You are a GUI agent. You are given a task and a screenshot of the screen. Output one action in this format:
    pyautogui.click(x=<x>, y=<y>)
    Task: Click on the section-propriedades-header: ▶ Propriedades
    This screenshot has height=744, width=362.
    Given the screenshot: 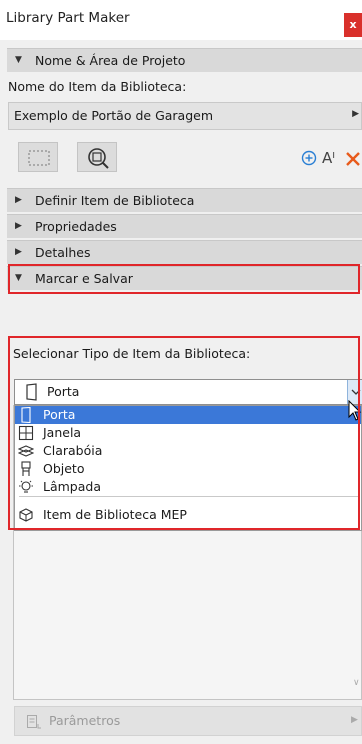 What is the action you would take?
    pyautogui.click(x=184, y=226)
    